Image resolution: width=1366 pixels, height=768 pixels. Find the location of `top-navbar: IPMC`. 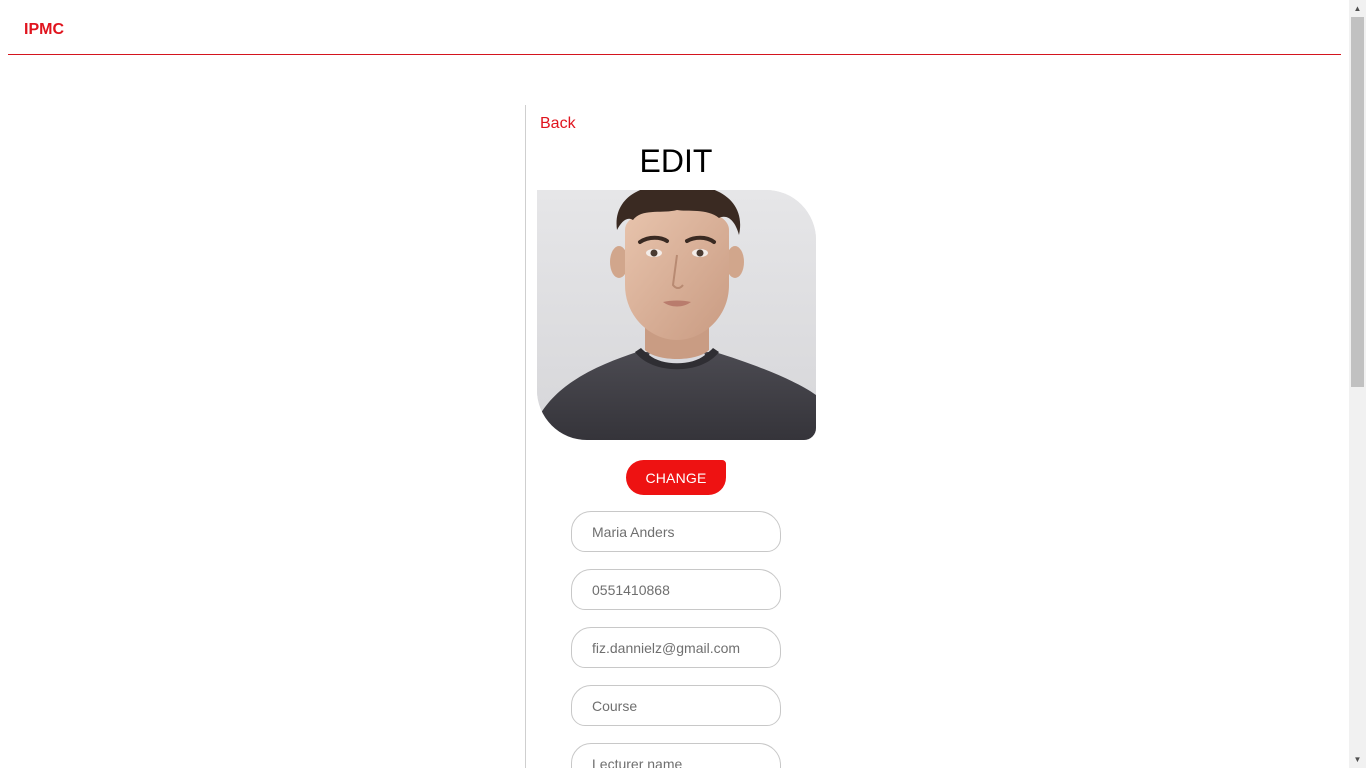

top-navbar: IPMC is located at coordinates (674, 27).